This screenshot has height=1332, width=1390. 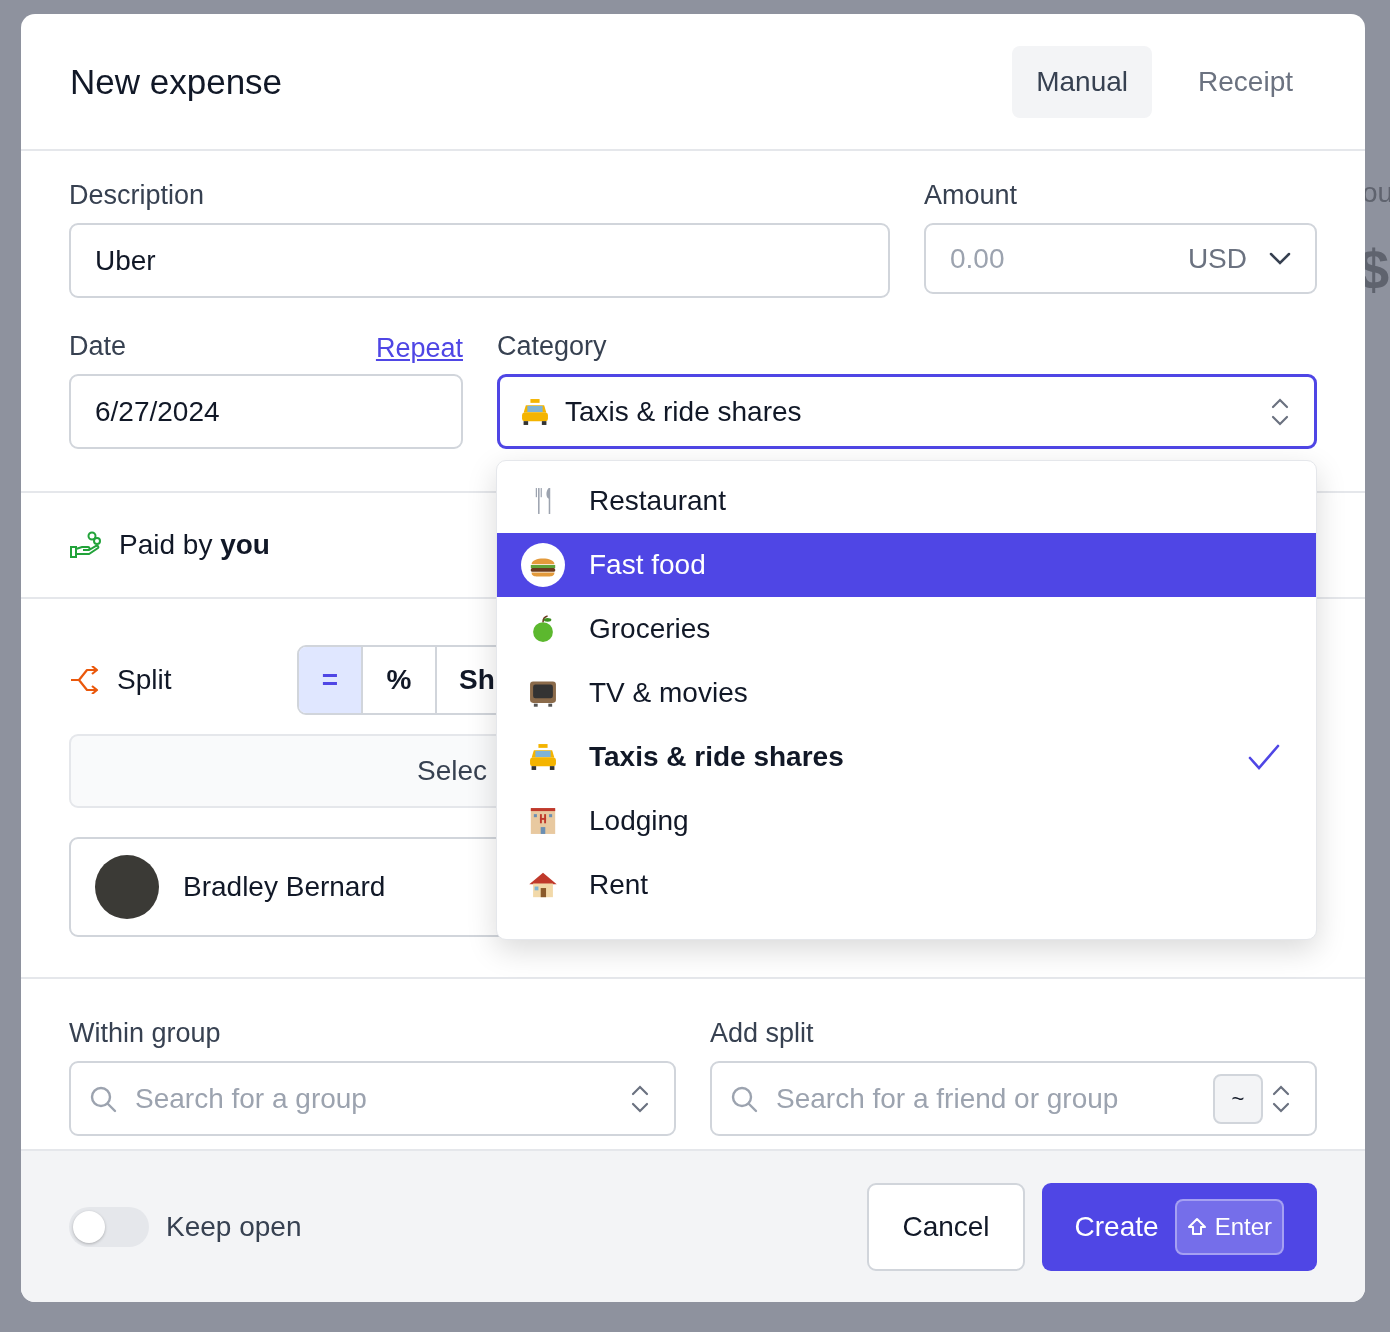 I want to click on category-select: Taxis & ride shares, so click(x=907, y=411).